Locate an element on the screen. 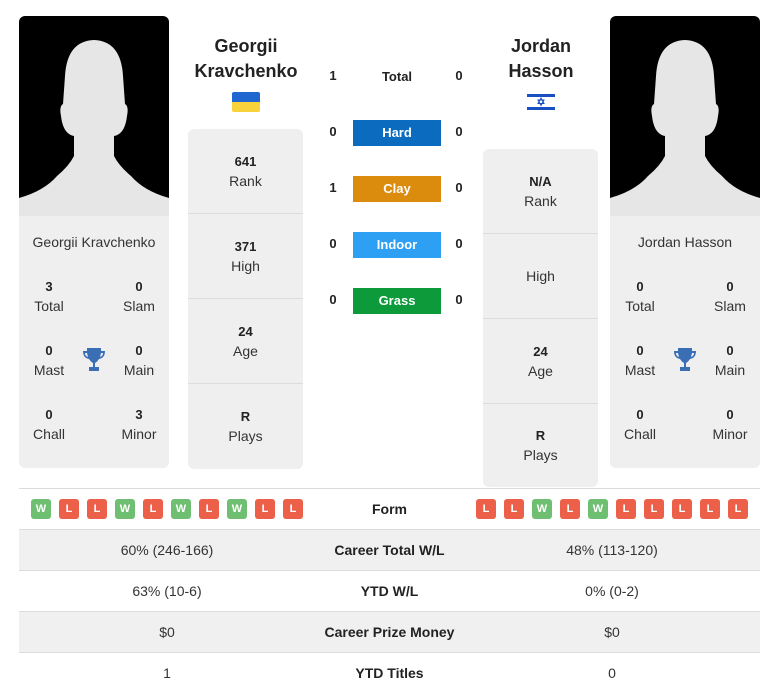  player2-ytd-wl: 0% (0-2) is located at coordinates (612, 591).